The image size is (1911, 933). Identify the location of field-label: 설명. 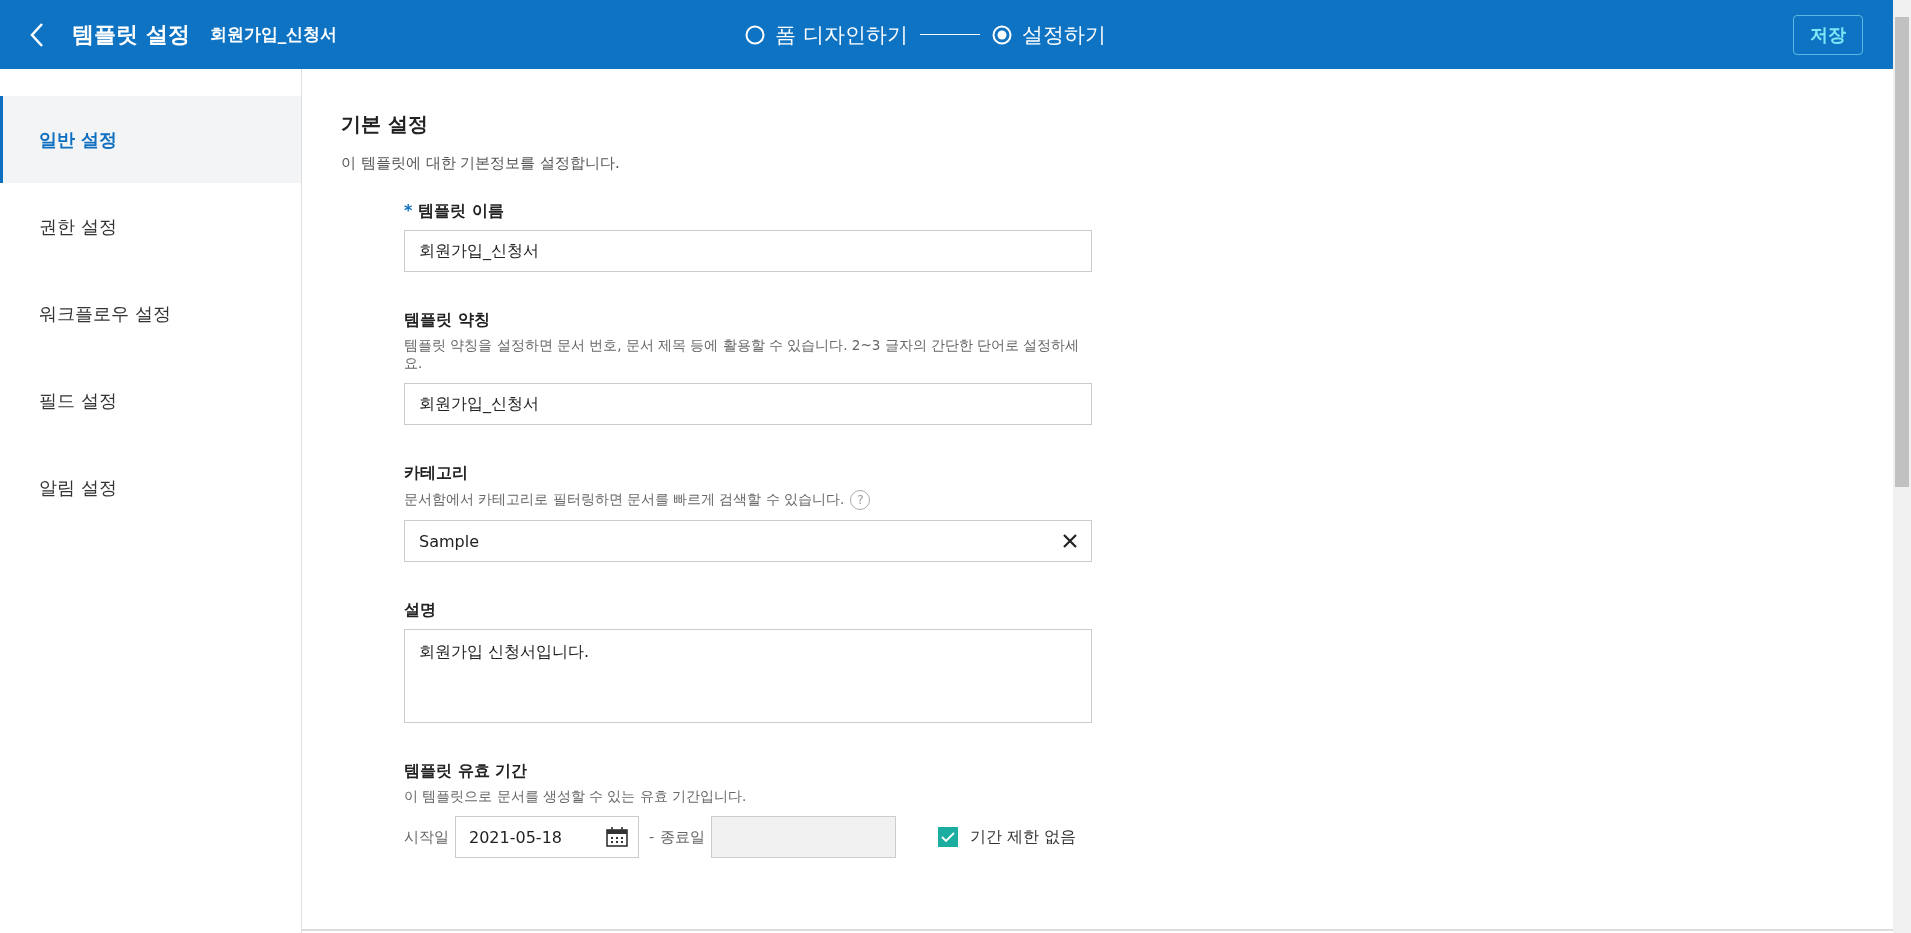
(420, 610).